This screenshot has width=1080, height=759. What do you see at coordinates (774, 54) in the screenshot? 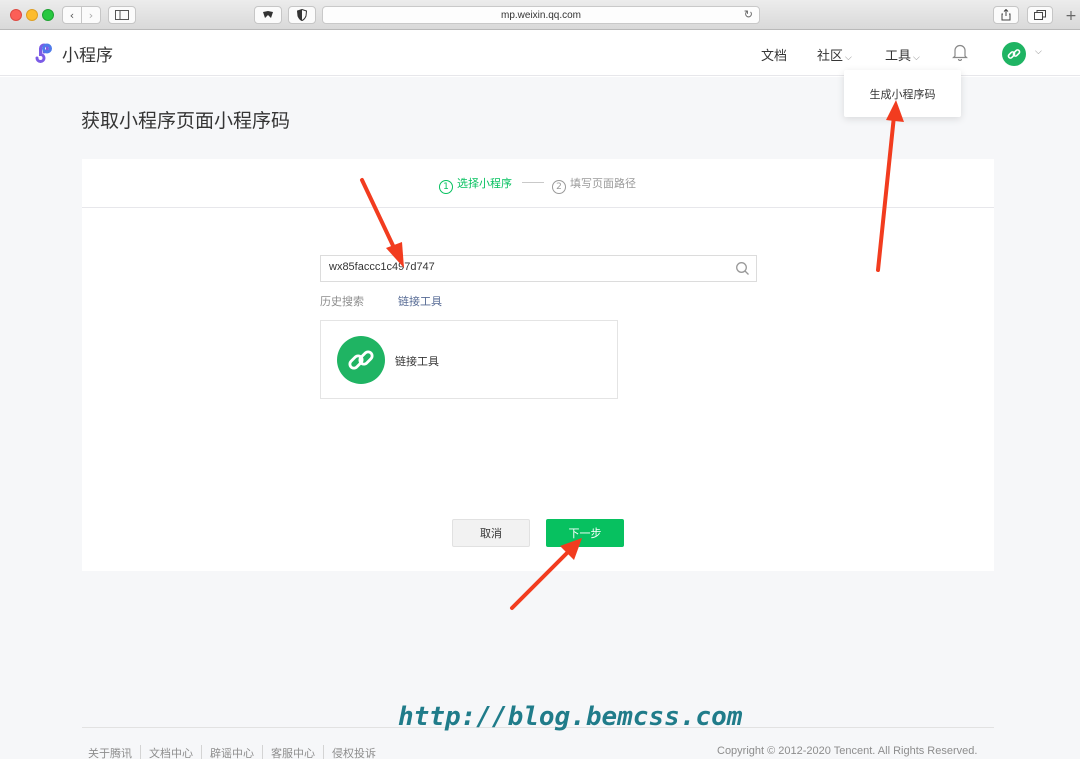
I see `nav-docs: 文档` at bounding box center [774, 54].